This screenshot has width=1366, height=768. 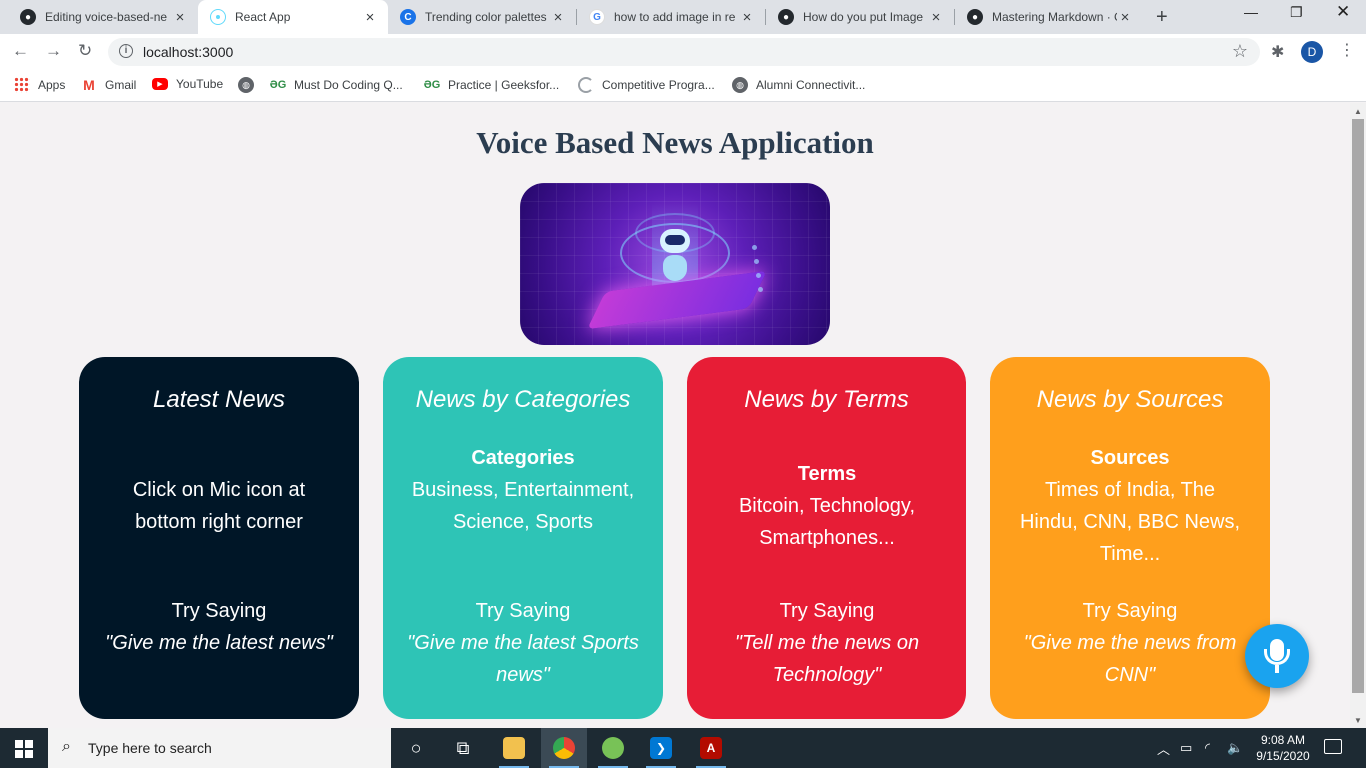 What do you see at coordinates (482, 17) in the screenshot?
I see `tab-color-palettes: C Trending color palettes ×` at bounding box center [482, 17].